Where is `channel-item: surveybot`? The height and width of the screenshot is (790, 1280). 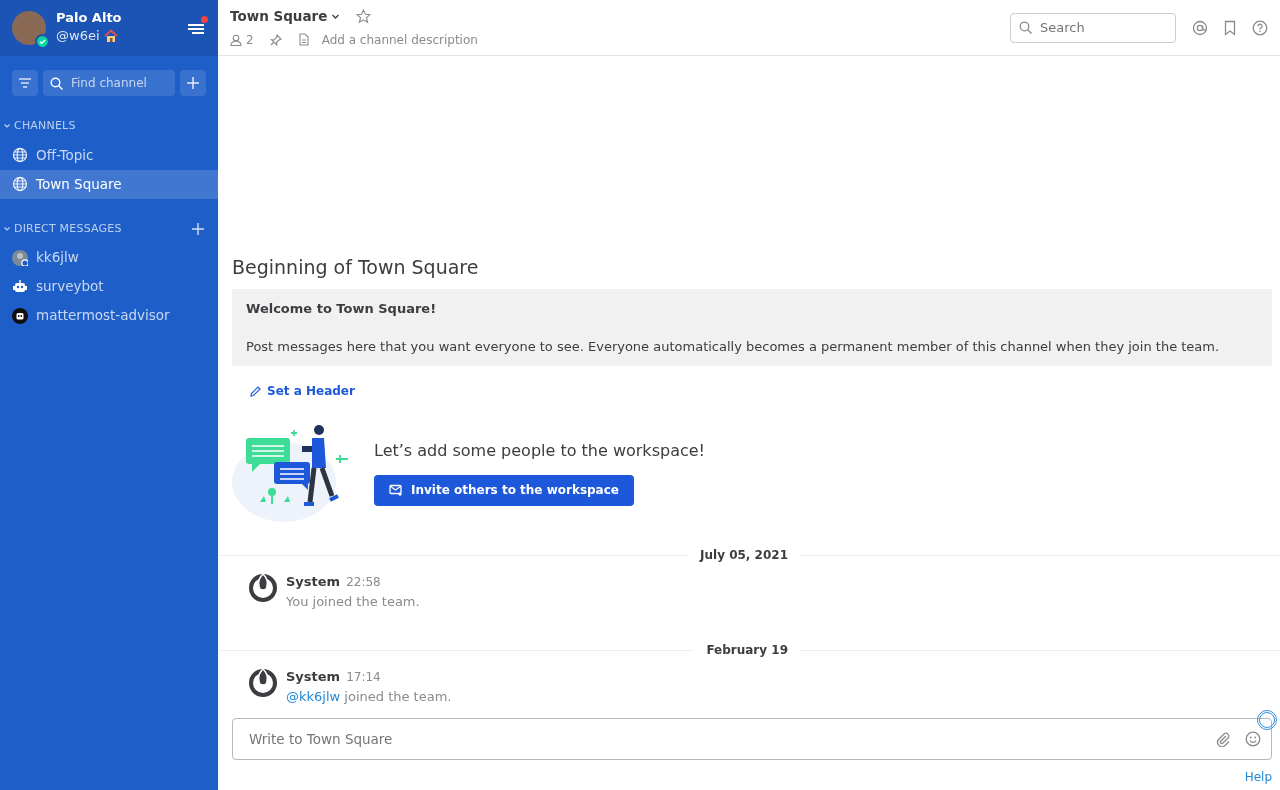
channel-item: surveybot is located at coordinates (109, 286).